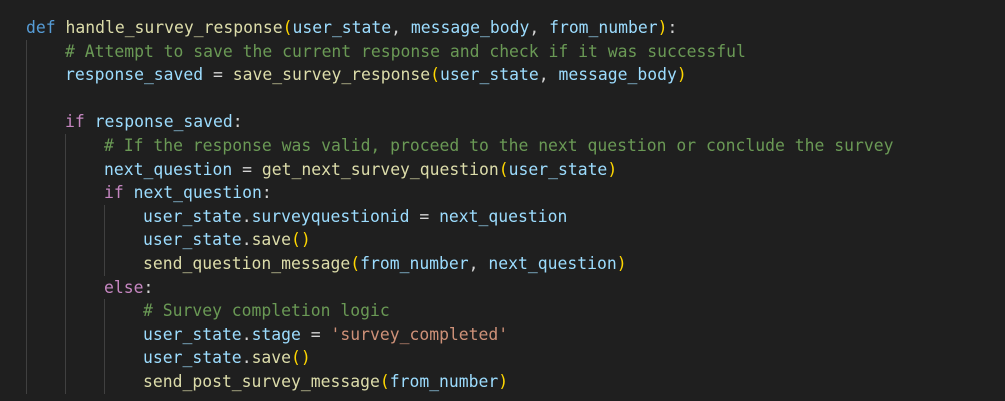 Image resolution: width=1005 pixels, height=401 pixels. What do you see at coordinates (552, 263) in the screenshot?
I see `argument: next_question` at bounding box center [552, 263].